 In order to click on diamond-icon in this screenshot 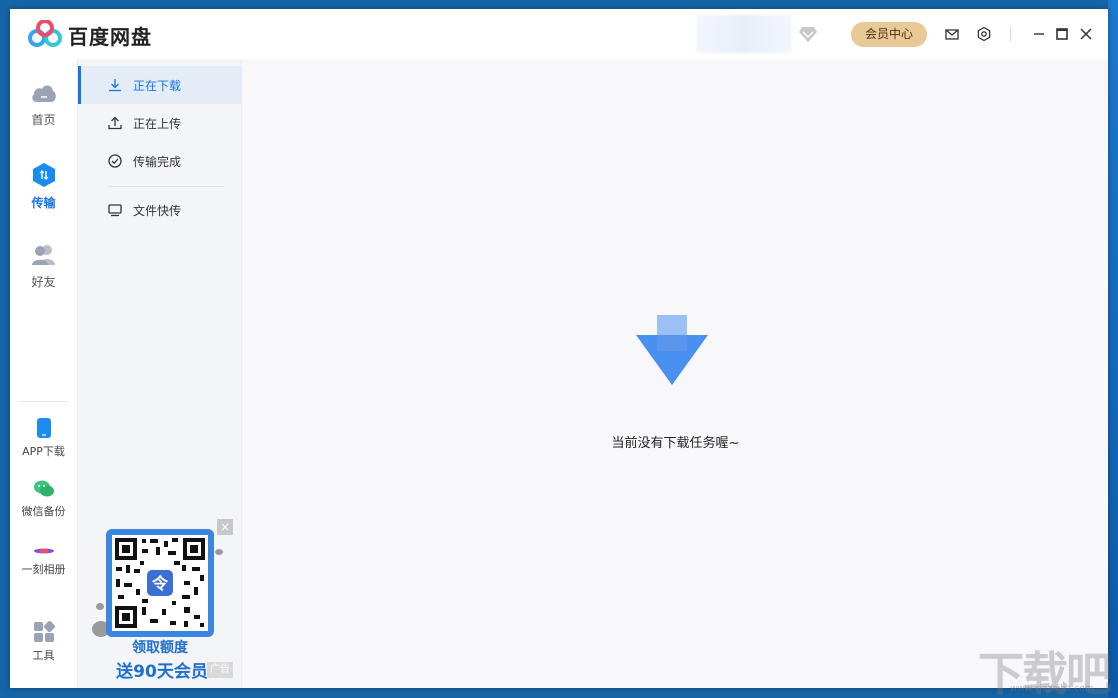, I will do `click(808, 34)`.